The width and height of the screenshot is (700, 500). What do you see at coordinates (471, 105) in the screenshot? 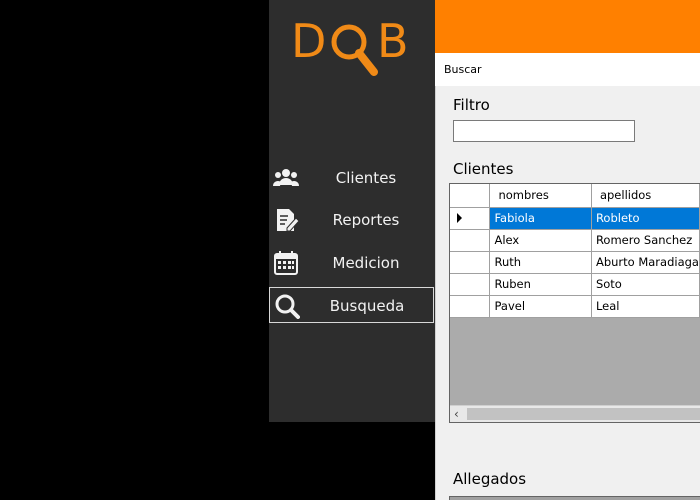
I see `filtro-label: Filtro` at bounding box center [471, 105].